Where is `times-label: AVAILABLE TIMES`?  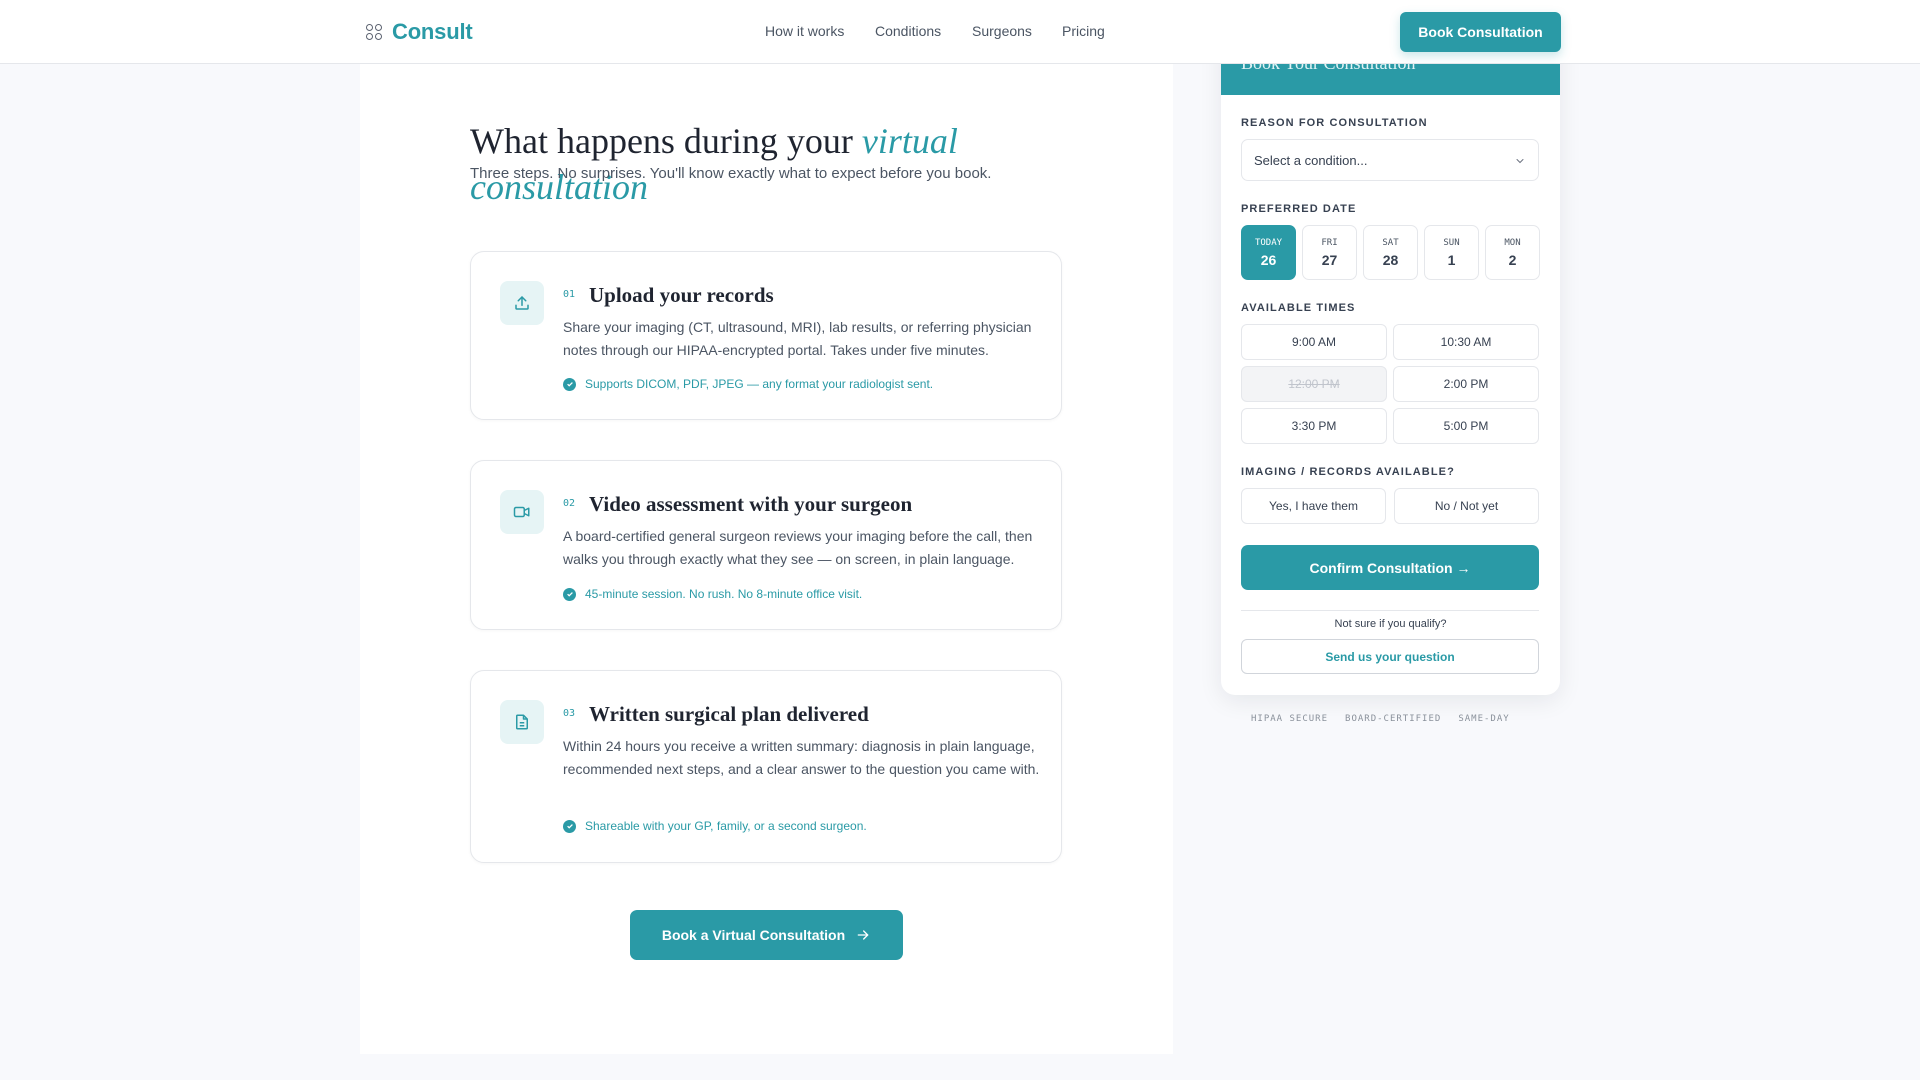 times-label: AVAILABLE TIMES is located at coordinates (1298, 308).